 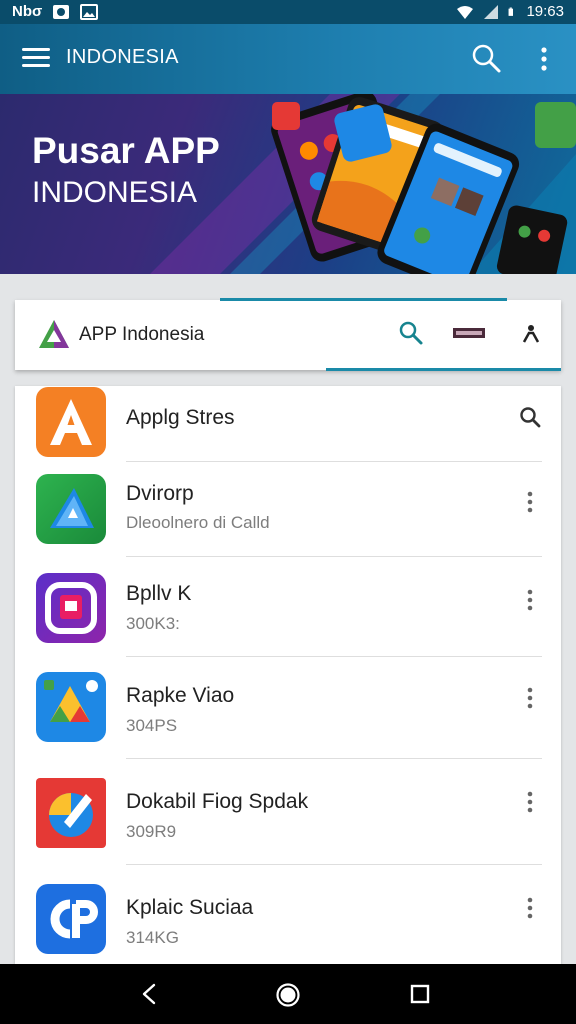 I want to click on hero-title: Pusar APP, so click(x=126, y=150).